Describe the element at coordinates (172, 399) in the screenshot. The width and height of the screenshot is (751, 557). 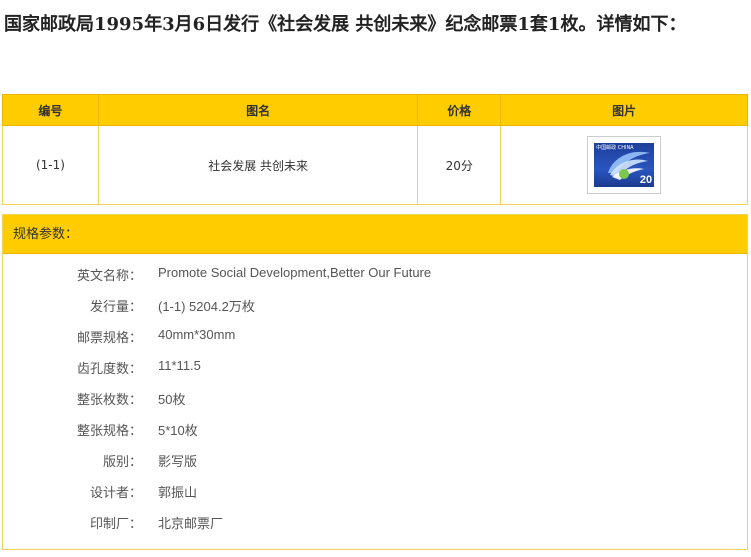
I see `spec-value: 50枚` at that location.